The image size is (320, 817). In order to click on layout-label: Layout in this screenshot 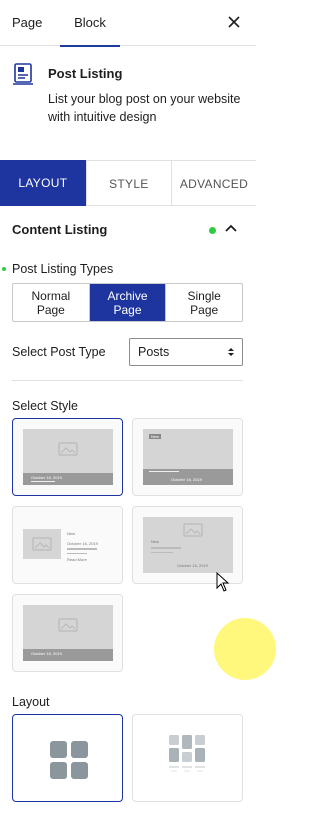, I will do `click(31, 702)`.